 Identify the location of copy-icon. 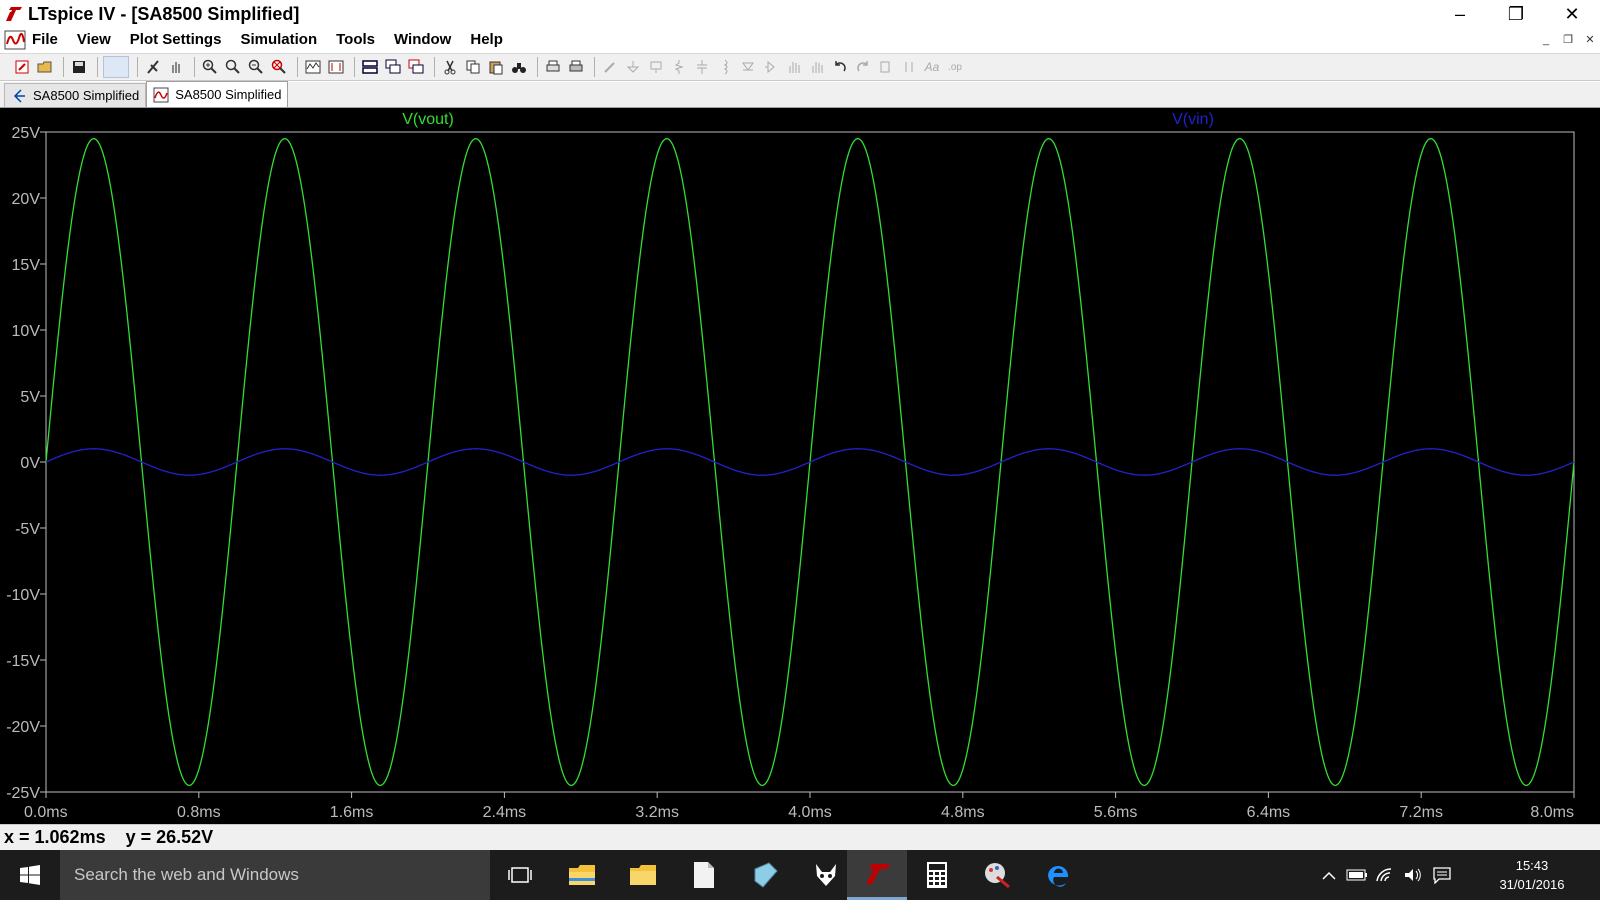
(473, 67).